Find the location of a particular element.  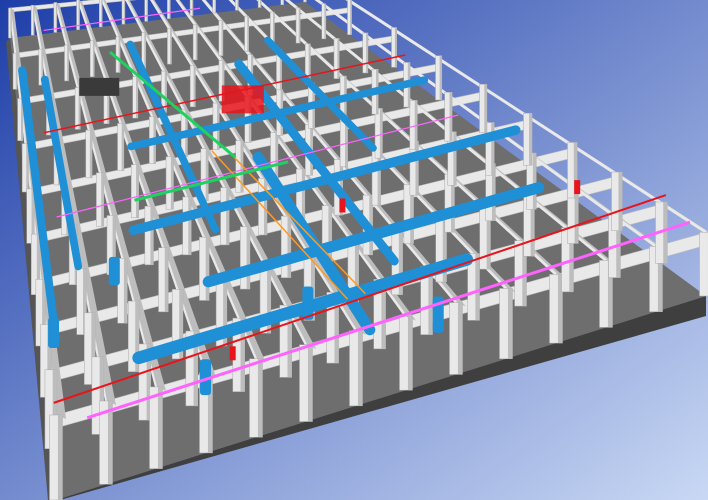

mech-equipment is located at coordinates (99, 86).